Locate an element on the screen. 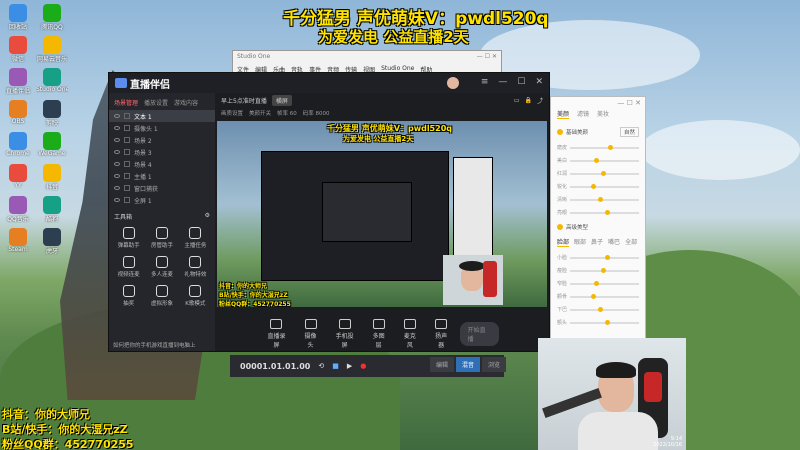 The image size is (800, 450). toolbox-item: 礼物特效 is located at coordinates (195, 267).